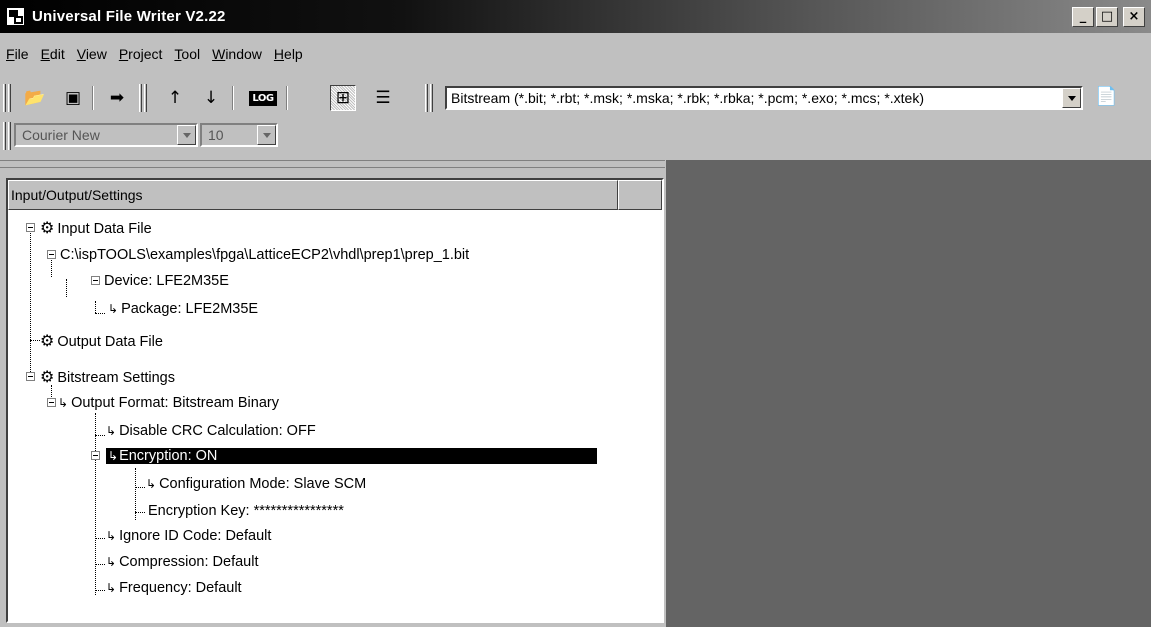 Image resolution: width=1151 pixels, height=627 pixels. I want to click on tree-node-frequency: ↳ Frequency: Default, so click(175, 588).